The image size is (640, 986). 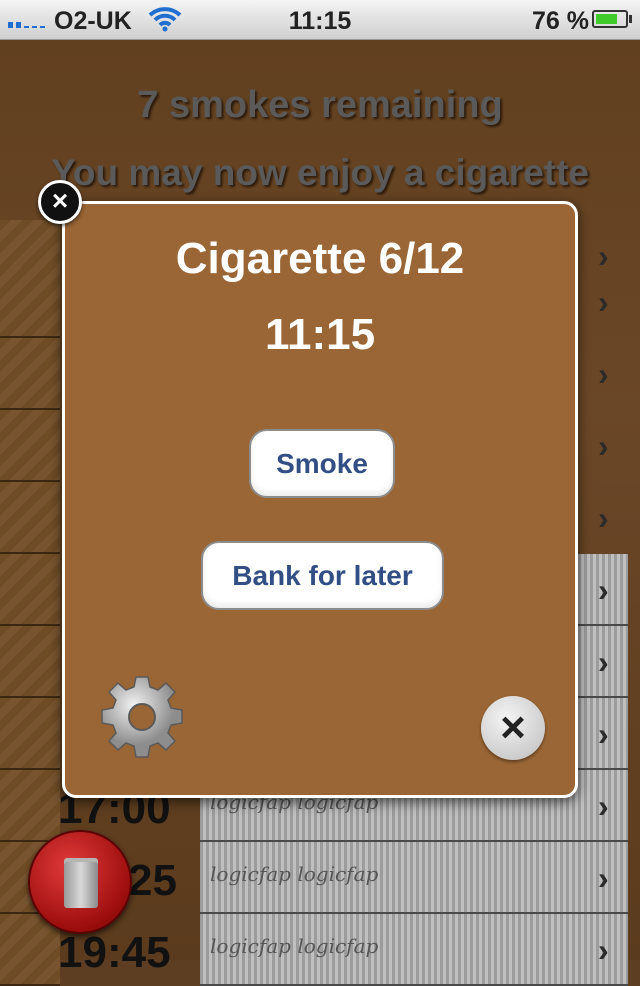 I want to click on lighter-button, so click(x=80, y=882).